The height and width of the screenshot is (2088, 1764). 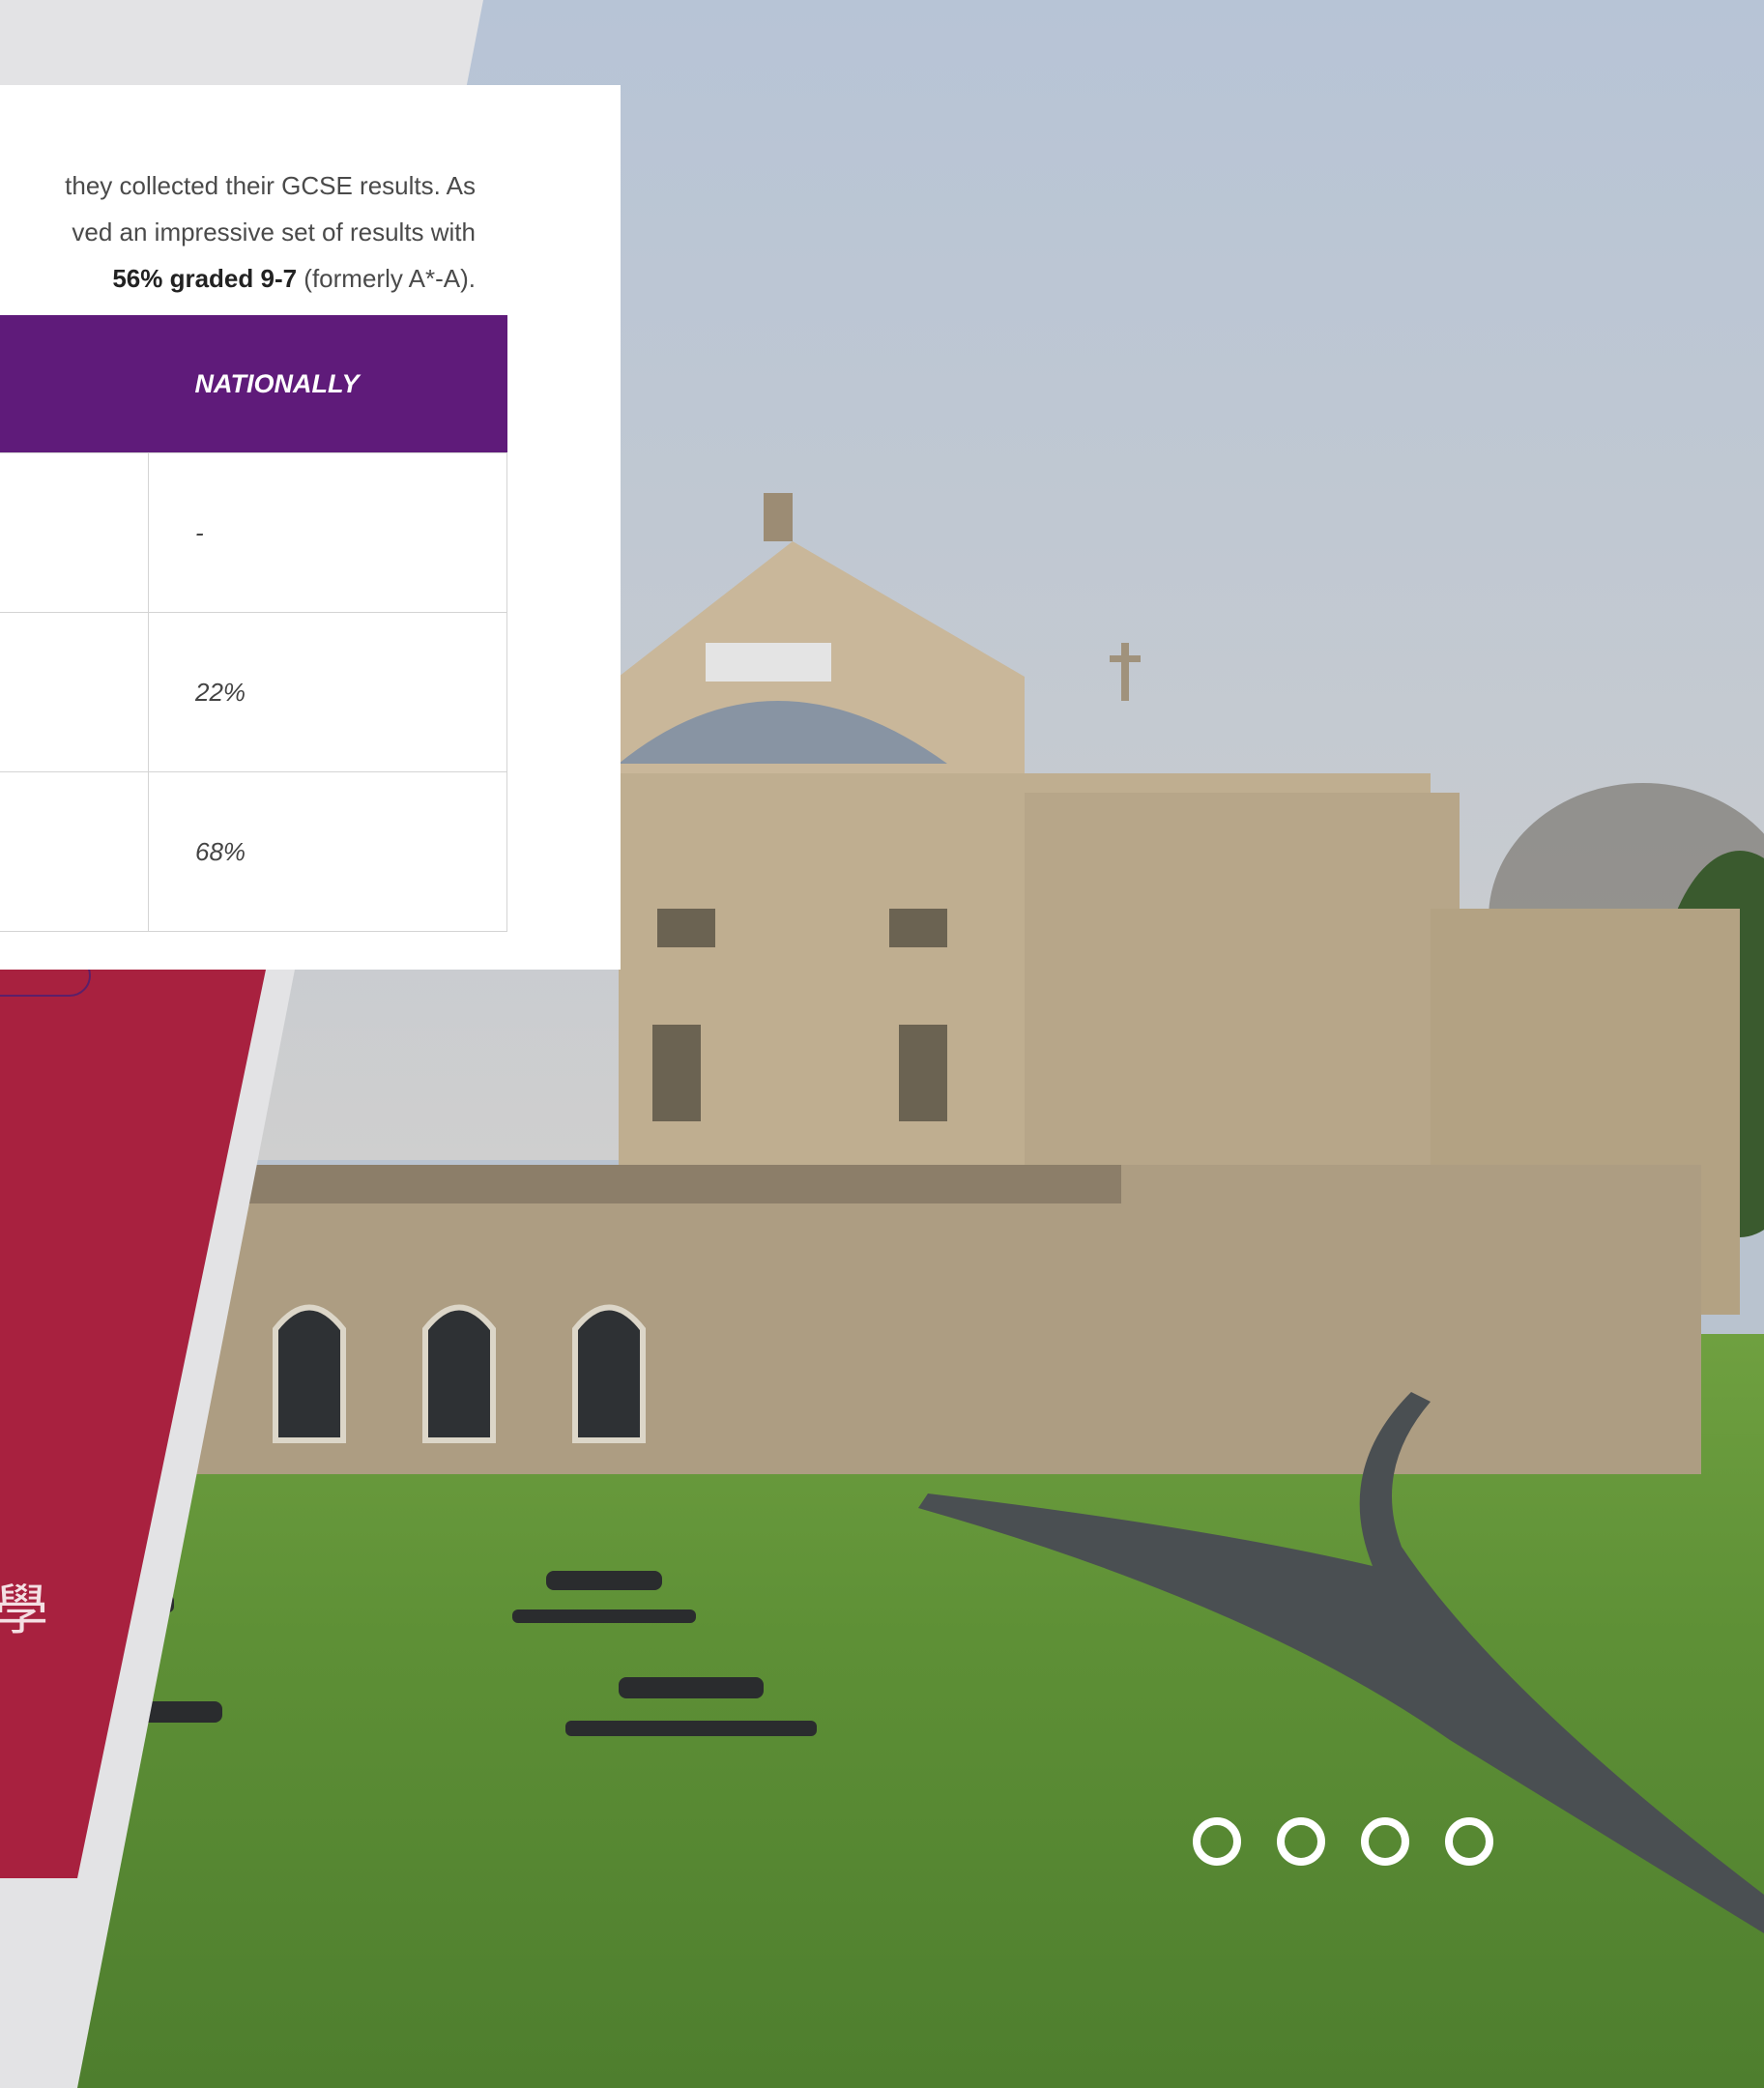 I want to click on intro-line-3-rest: (formerly A*-A)., so click(x=386, y=278).